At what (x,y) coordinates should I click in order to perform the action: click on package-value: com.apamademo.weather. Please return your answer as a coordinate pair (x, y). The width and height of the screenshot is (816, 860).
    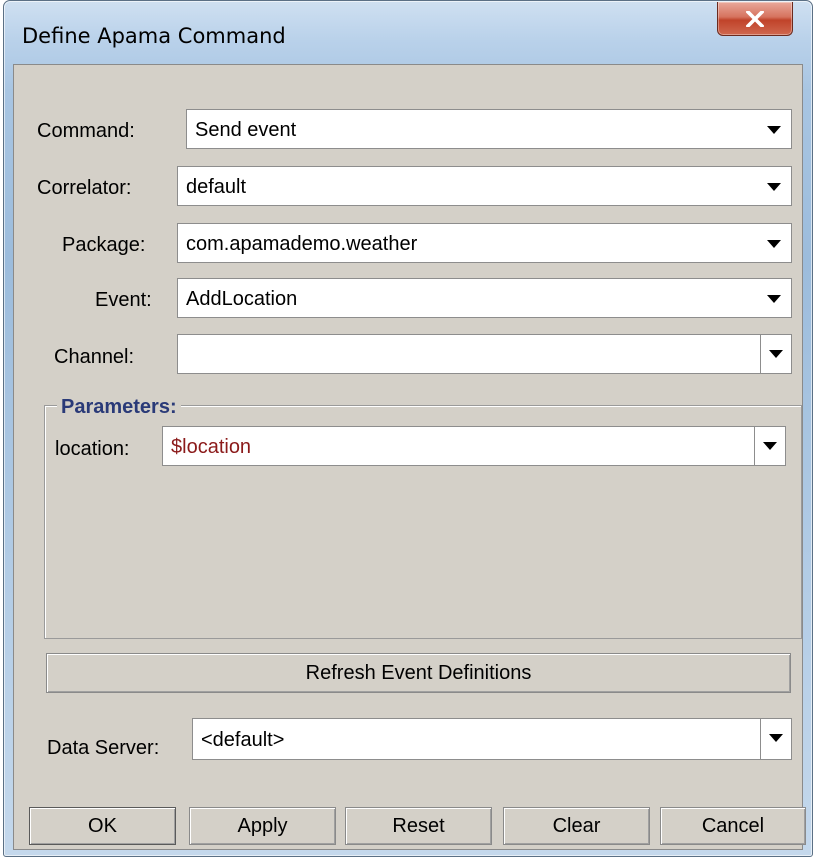
    Looking at the image, I should click on (302, 244).